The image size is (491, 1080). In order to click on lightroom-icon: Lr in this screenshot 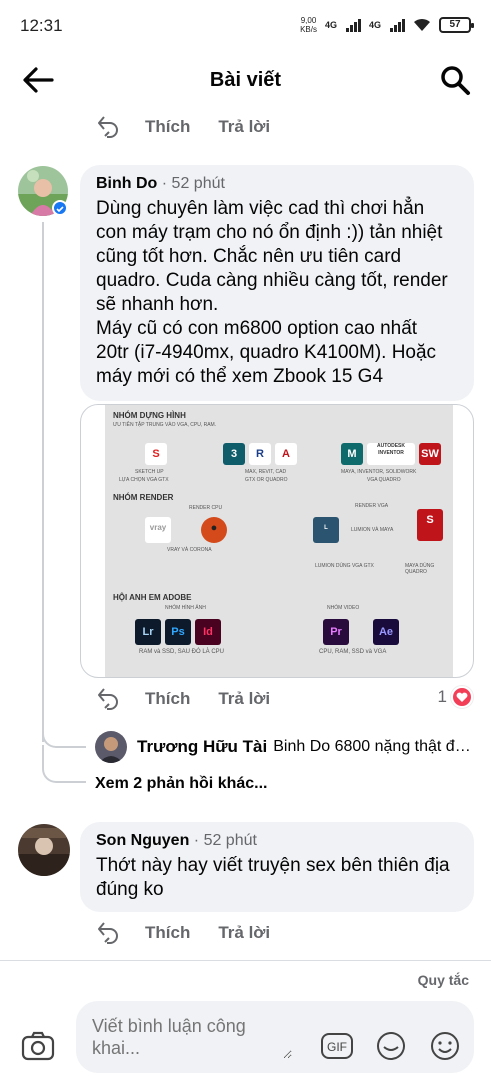, I will do `click(148, 632)`.